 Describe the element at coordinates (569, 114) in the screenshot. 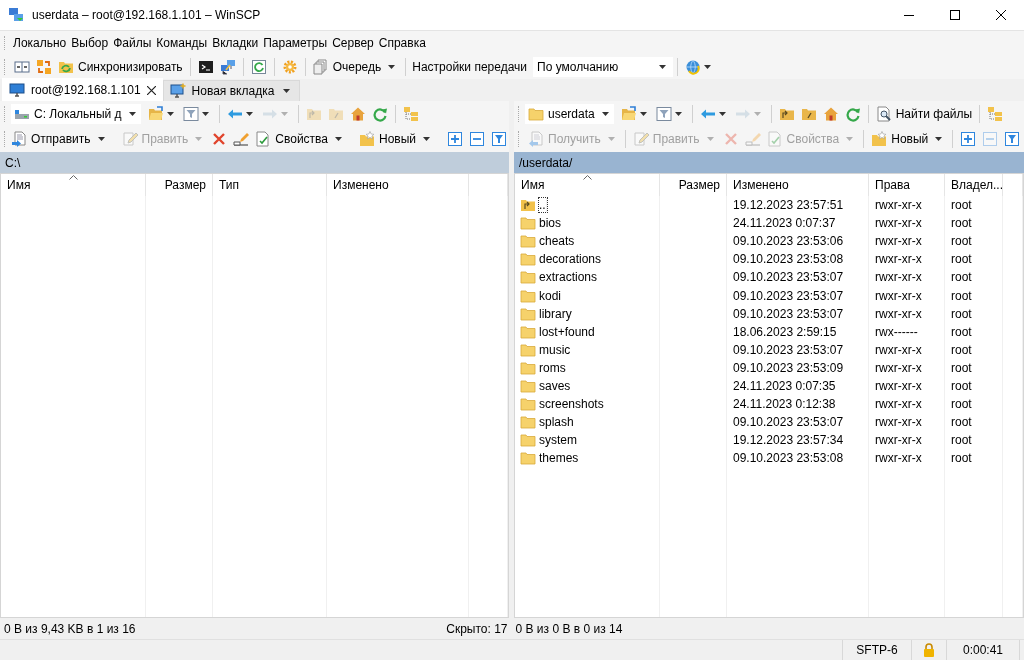

I see `location-dropdown: userdata` at that location.